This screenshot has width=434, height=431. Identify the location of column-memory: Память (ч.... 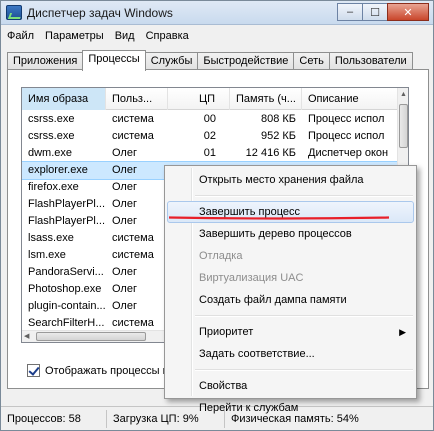
(266, 99).